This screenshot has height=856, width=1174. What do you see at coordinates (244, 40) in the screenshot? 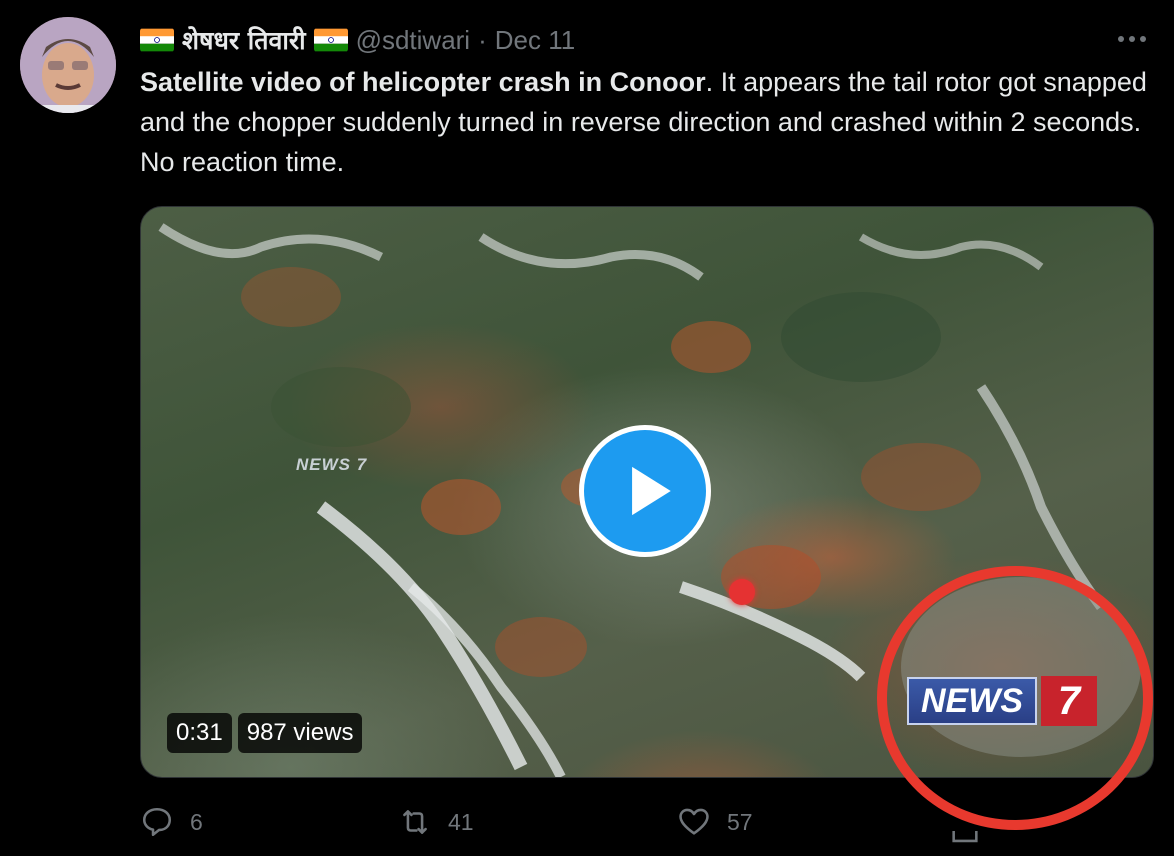
I see `display-name: शेषधर तिवारी` at bounding box center [244, 40].